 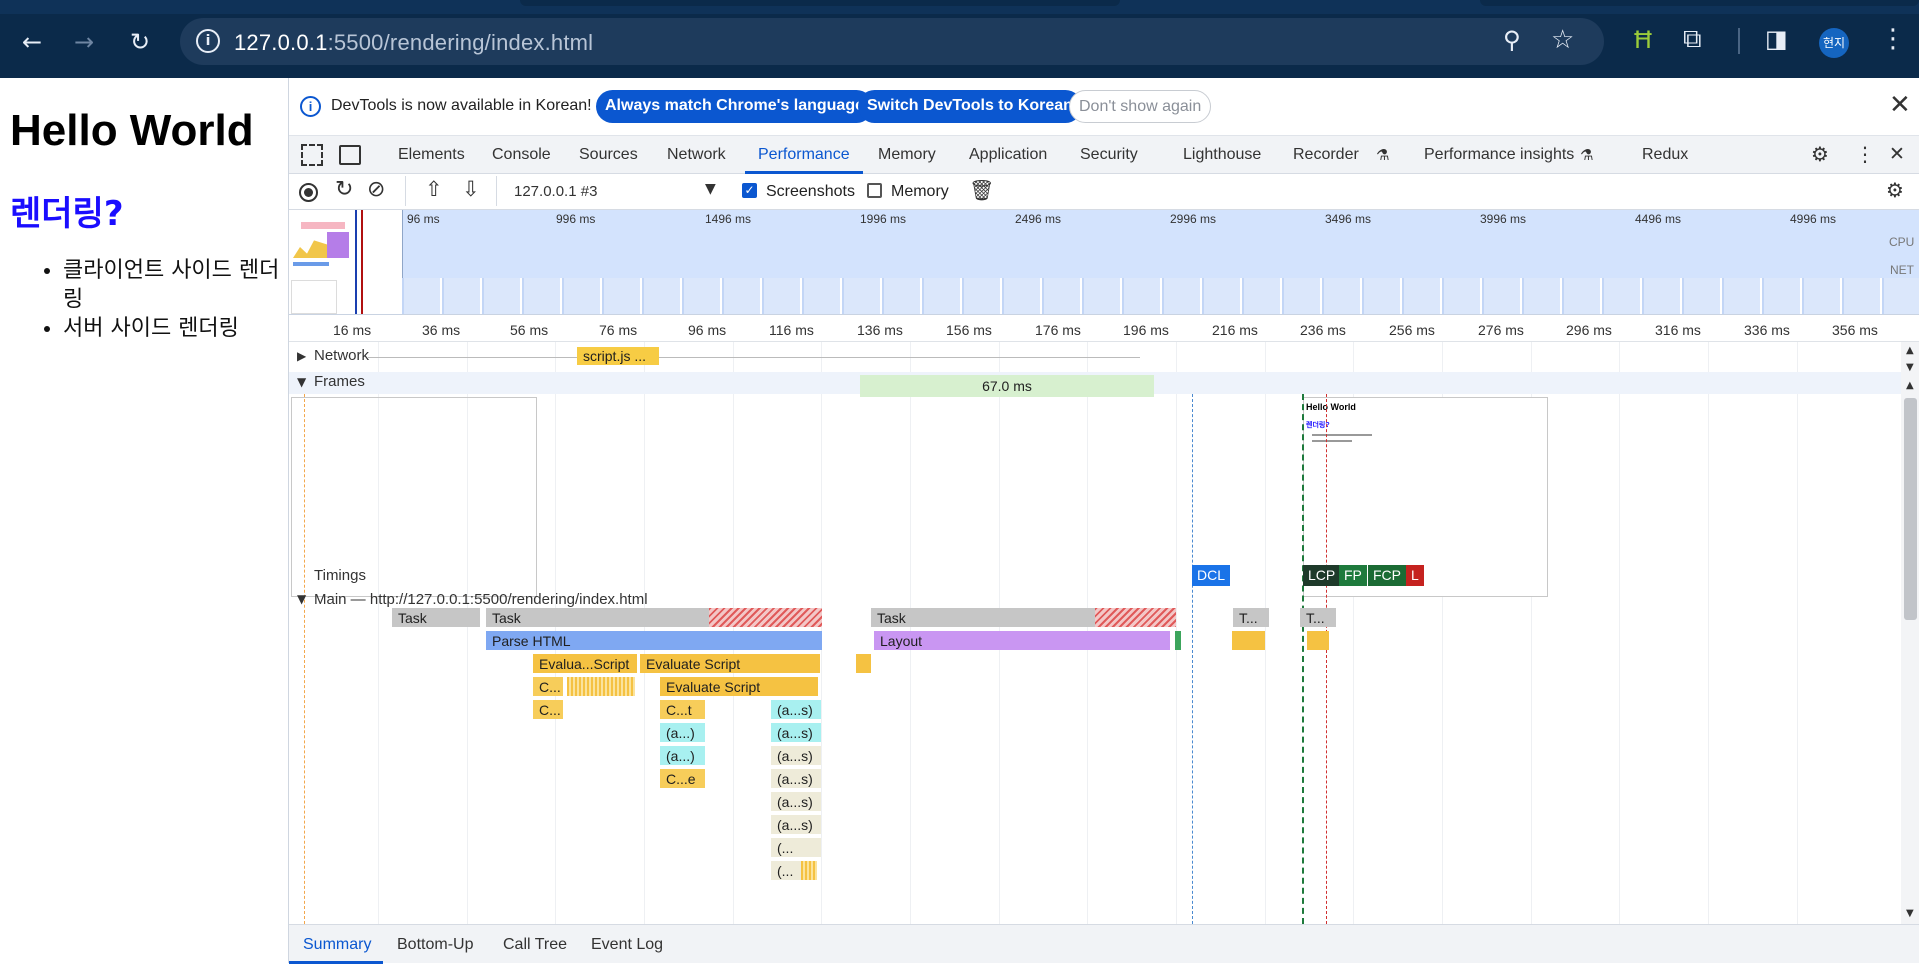 I want to click on capture-settings-gear-icon: ⚙, so click(x=1895, y=190).